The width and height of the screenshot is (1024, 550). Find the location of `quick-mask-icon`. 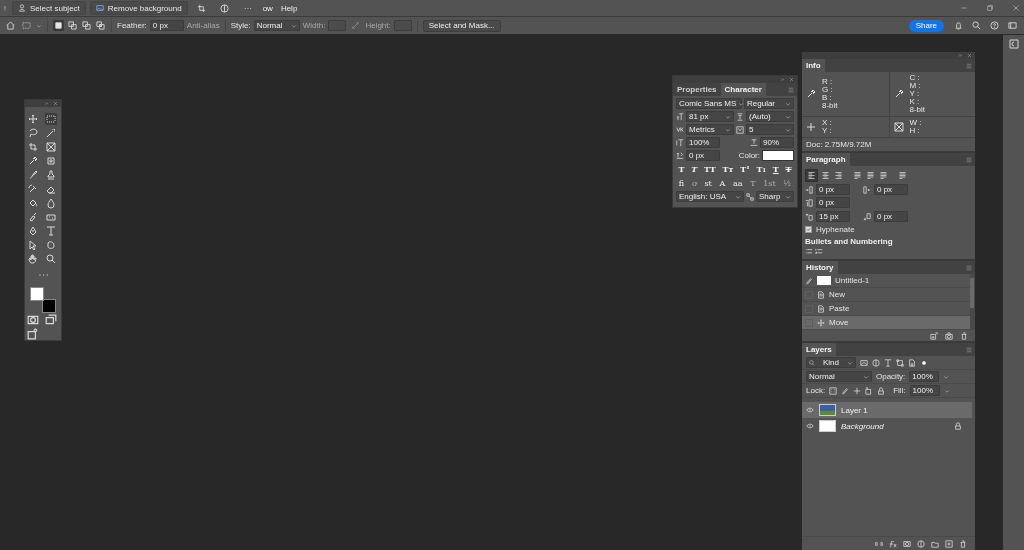

quick-mask-icon is located at coordinates (33, 320).